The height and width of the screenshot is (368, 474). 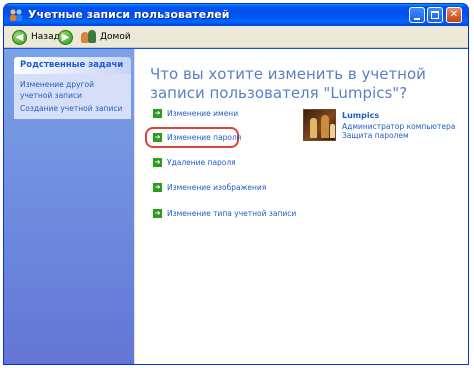 What do you see at coordinates (217, 187) in the screenshot?
I see `option-label: Изменение изображения` at bounding box center [217, 187].